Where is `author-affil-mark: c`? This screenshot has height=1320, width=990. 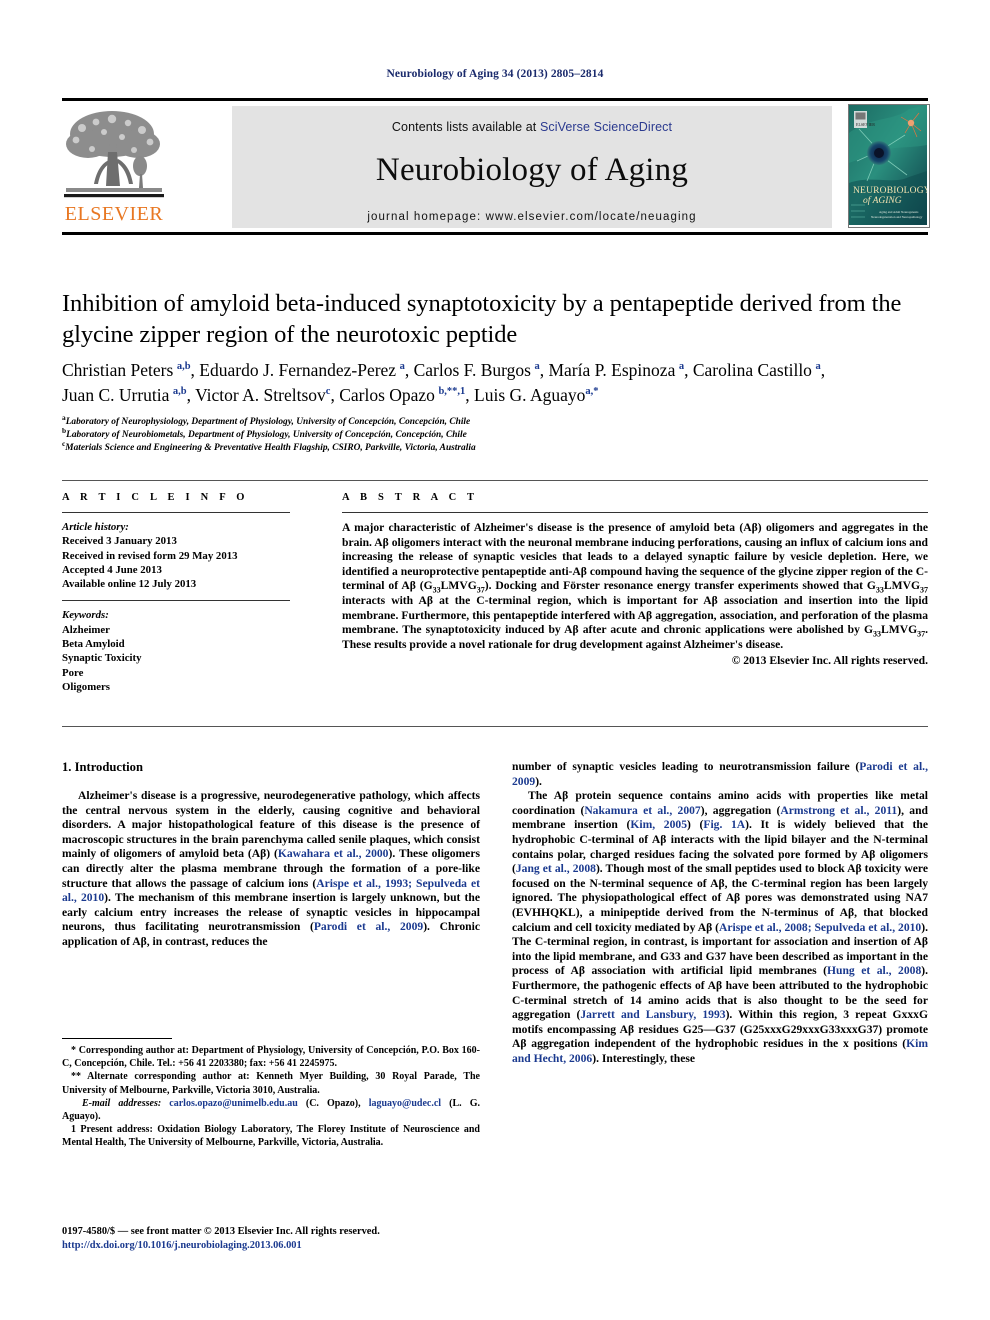
author-affil-mark: c is located at coordinates (328, 392).